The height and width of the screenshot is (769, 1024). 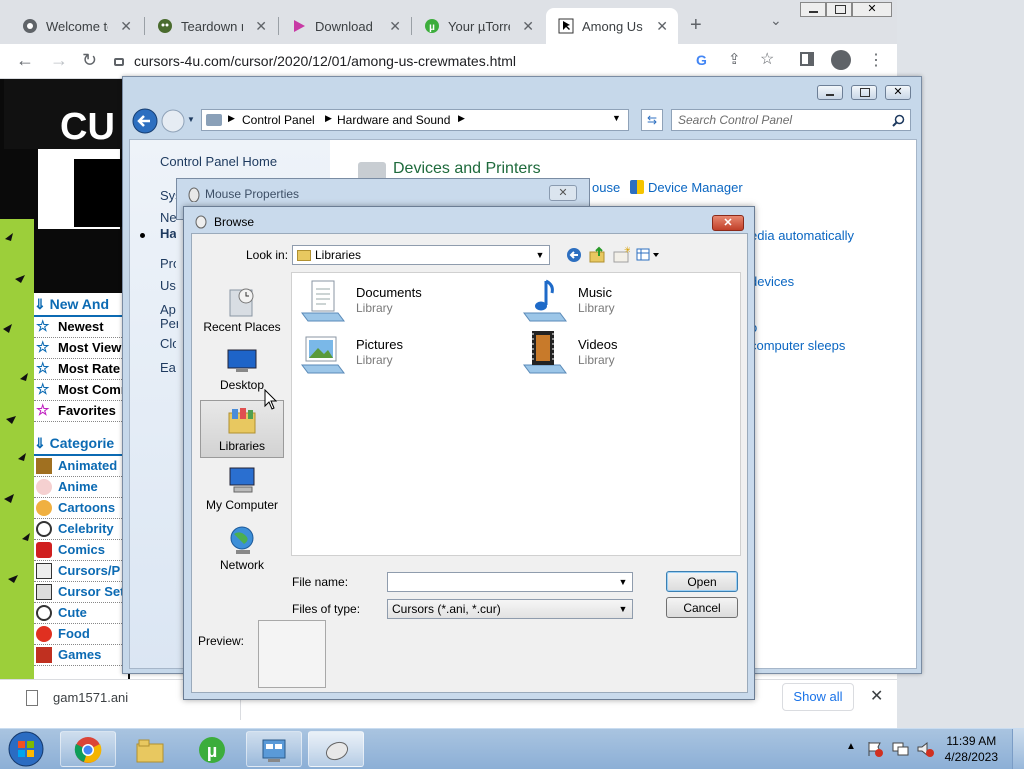 What do you see at coordinates (574, 255) in the screenshot?
I see `back-icon` at bounding box center [574, 255].